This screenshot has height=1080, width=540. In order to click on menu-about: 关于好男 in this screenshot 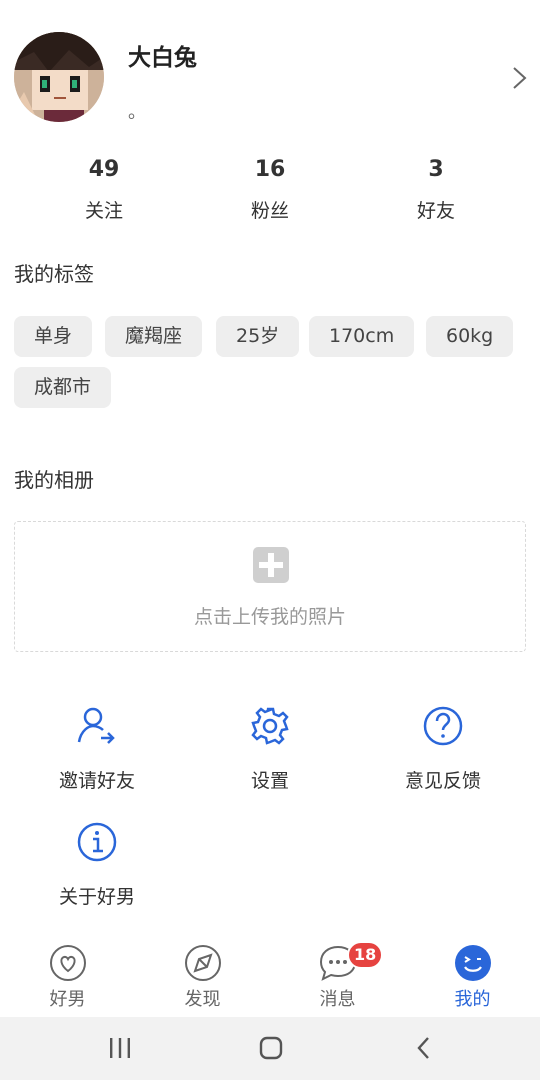, I will do `click(97, 864)`.